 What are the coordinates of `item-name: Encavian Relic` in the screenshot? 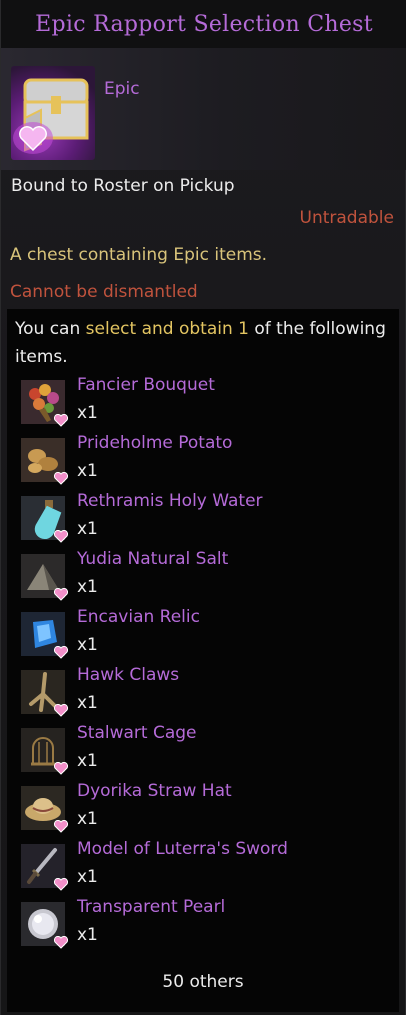 It's located at (138, 617).